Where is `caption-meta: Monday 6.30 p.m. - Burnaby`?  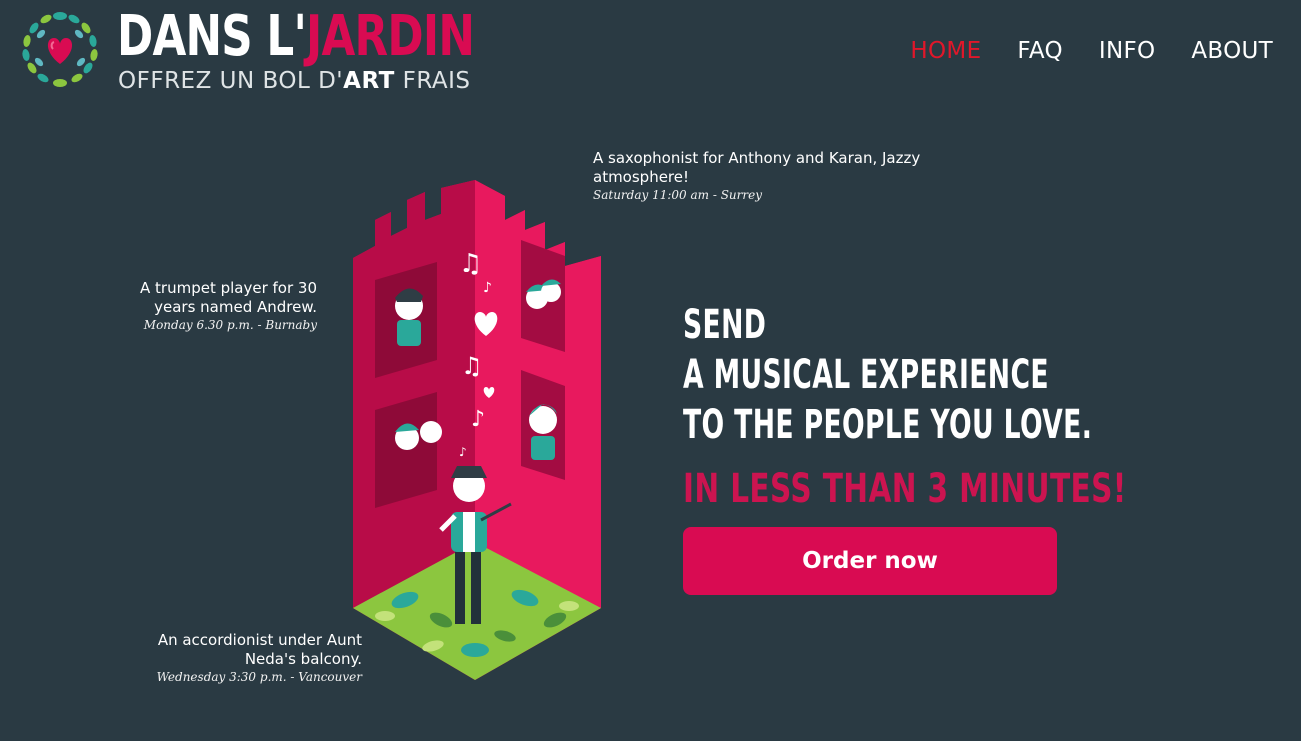
caption-meta: Monday 6.30 p.m. - Burnaby is located at coordinates (230, 325).